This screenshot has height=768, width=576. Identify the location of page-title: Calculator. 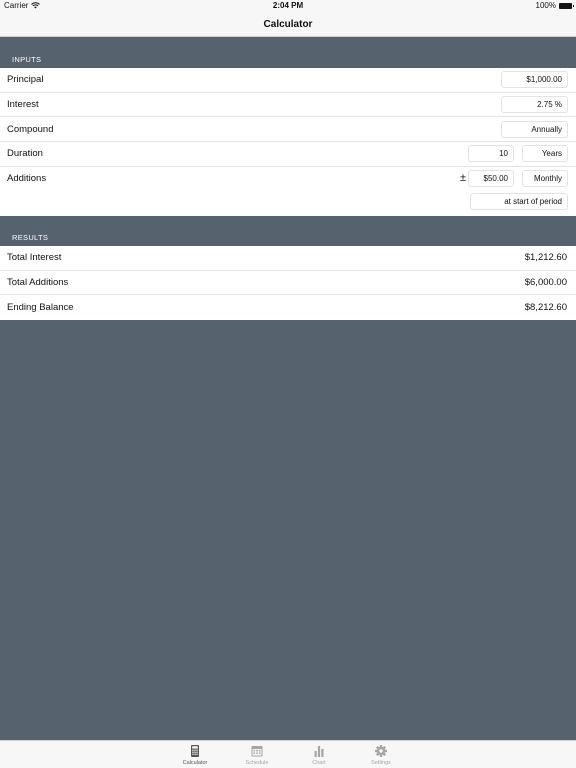
(288, 24).